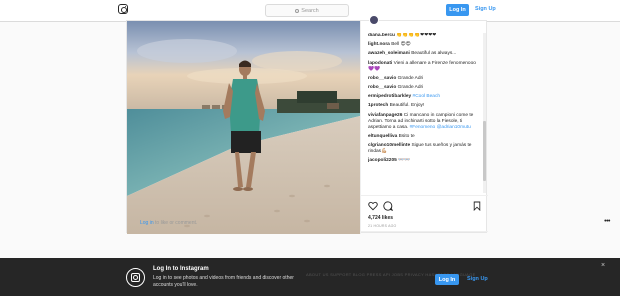 This screenshot has width=620, height=296. Describe the element at coordinates (424, 137) in the screenshot. I see `comment-item: eltunquelliva Bsito te` at that location.